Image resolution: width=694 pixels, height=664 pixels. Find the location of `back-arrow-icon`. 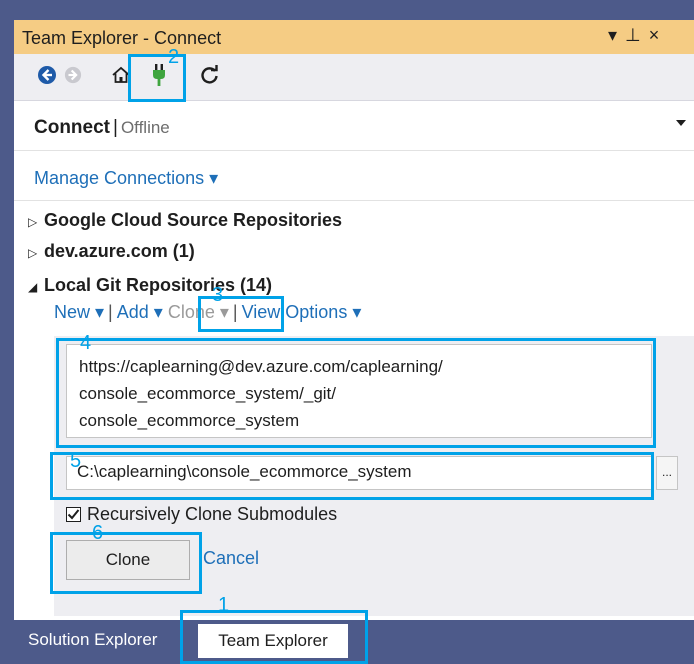

back-arrow-icon is located at coordinates (47, 75).